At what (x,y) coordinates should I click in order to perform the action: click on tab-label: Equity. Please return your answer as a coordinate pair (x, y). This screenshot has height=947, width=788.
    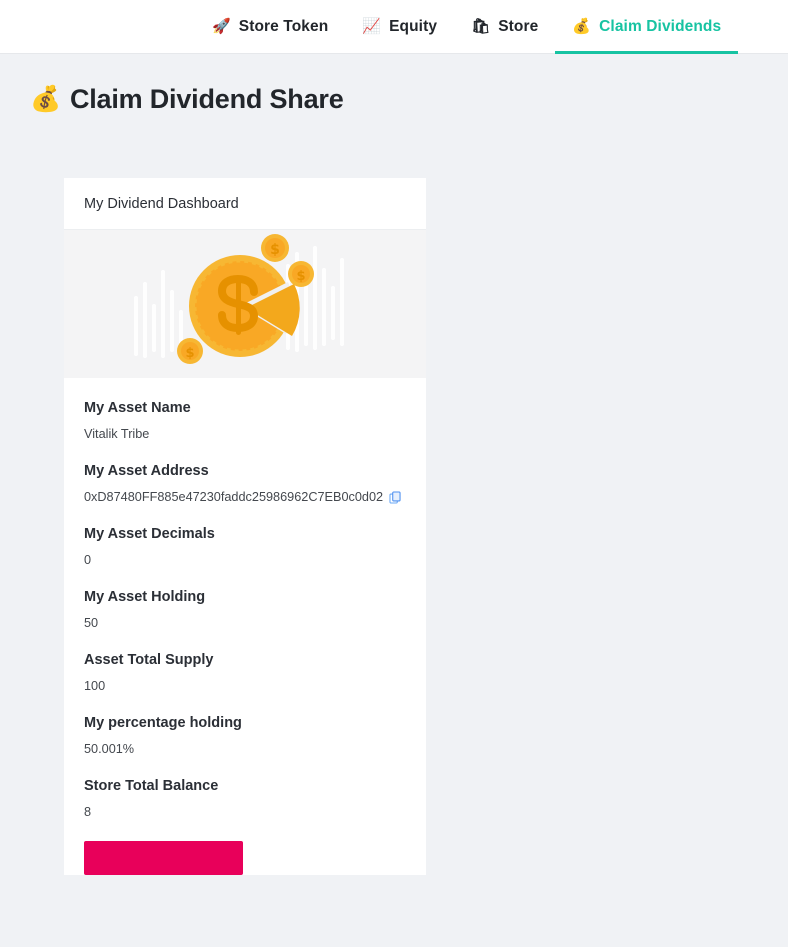
    Looking at the image, I should click on (413, 26).